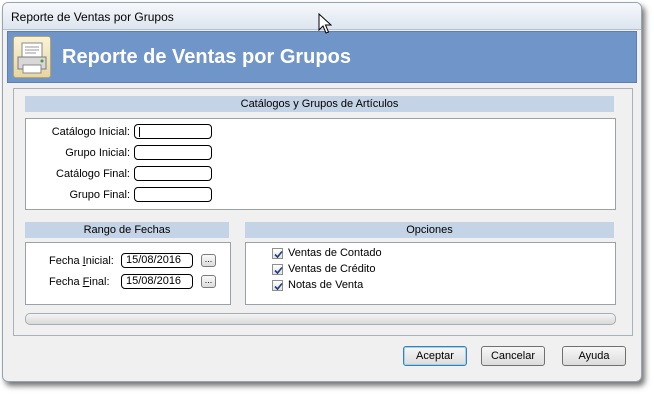 The height and width of the screenshot is (395, 654). Describe the element at coordinates (173, 173) in the screenshot. I see `catalog-end-input` at that location.